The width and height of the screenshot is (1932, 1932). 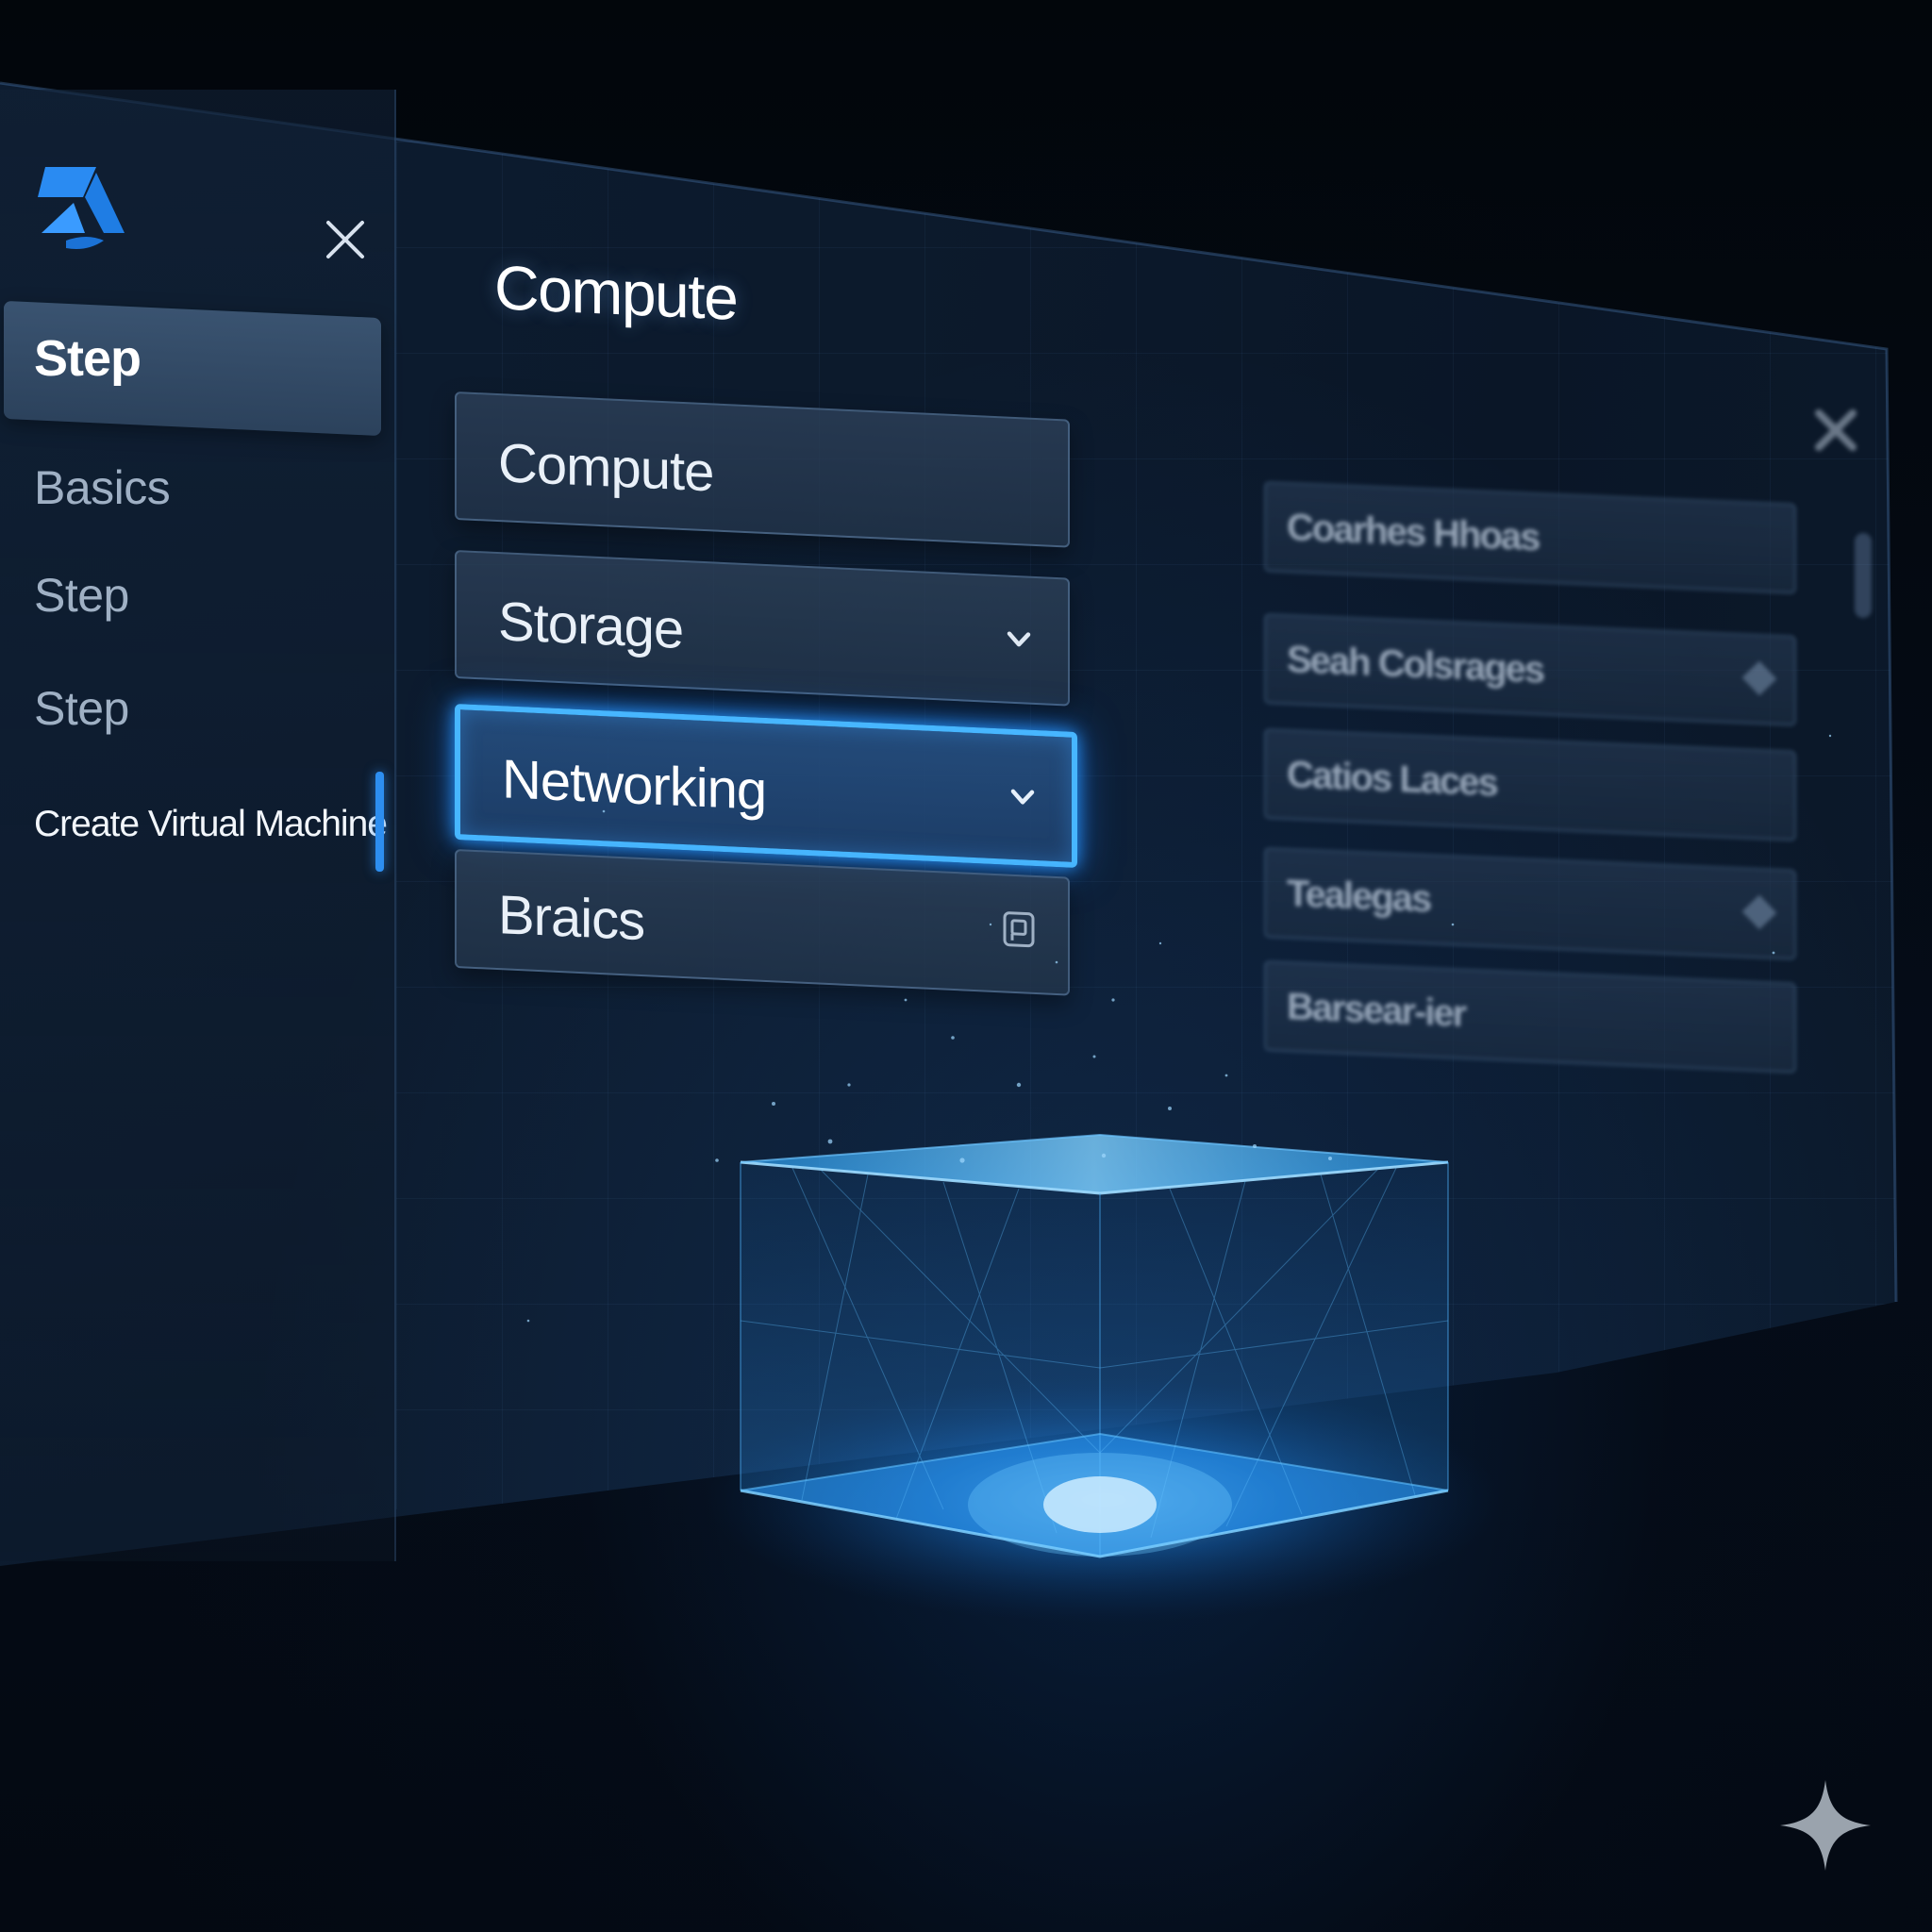 I want to click on details-field-label: Barsear-ier, so click(x=1376, y=1011).